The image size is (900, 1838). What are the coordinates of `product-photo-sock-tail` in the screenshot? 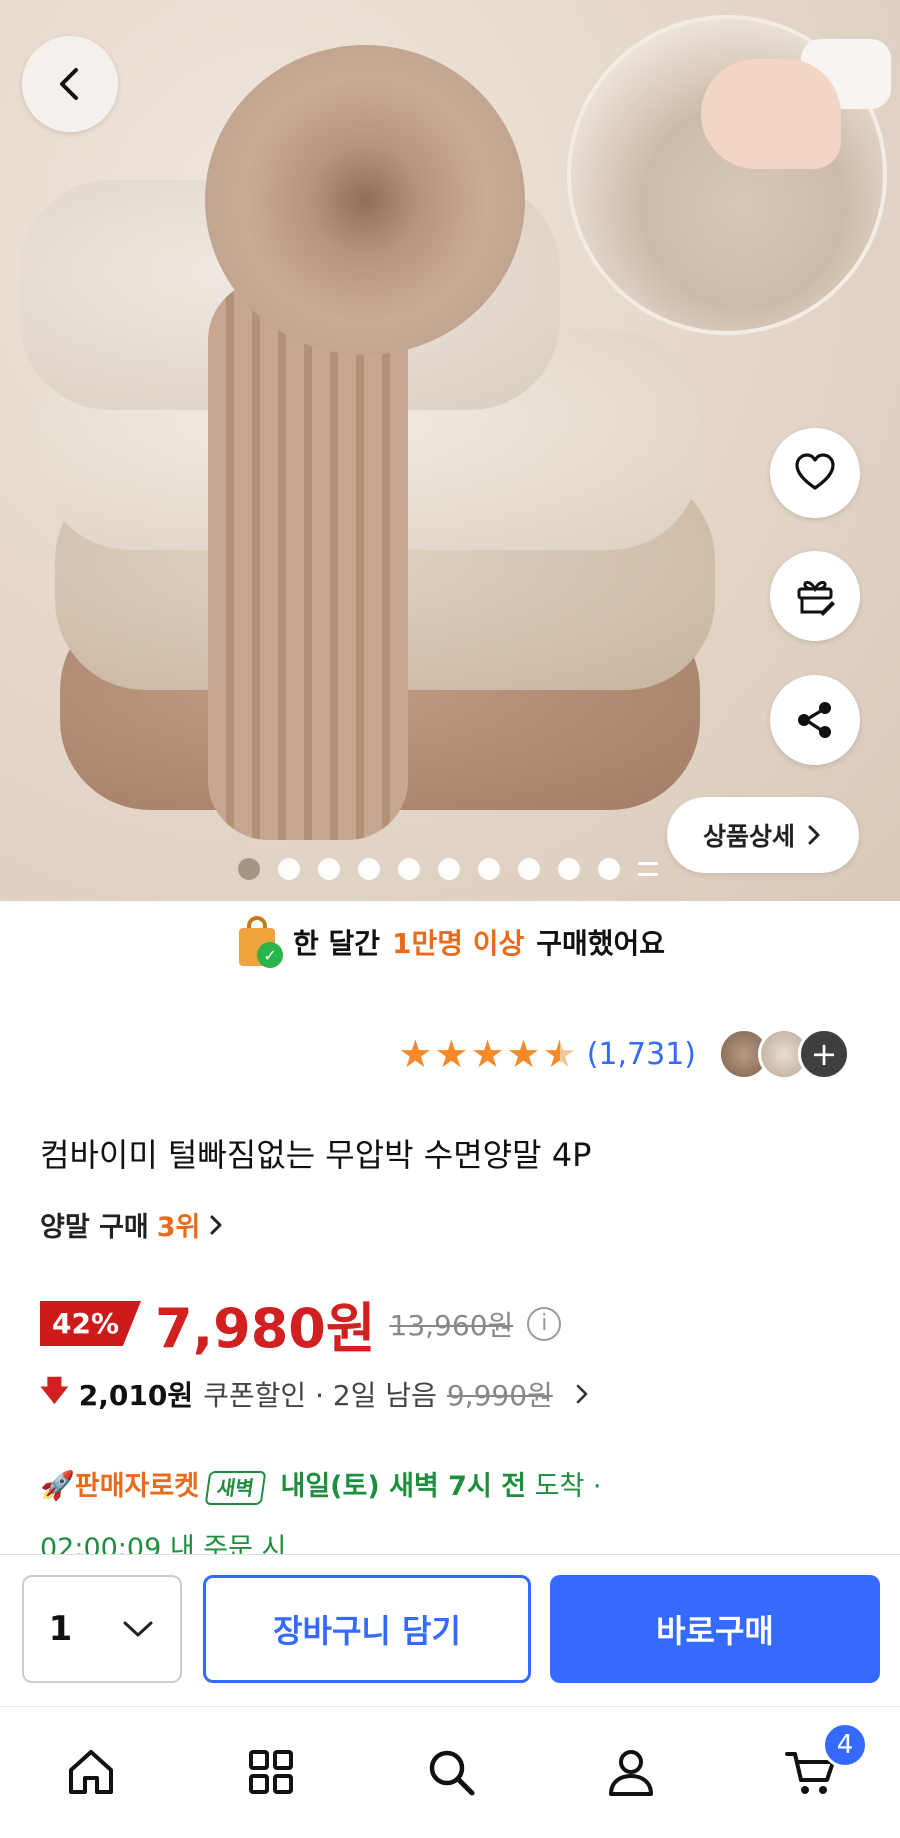 It's located at (308, 560).